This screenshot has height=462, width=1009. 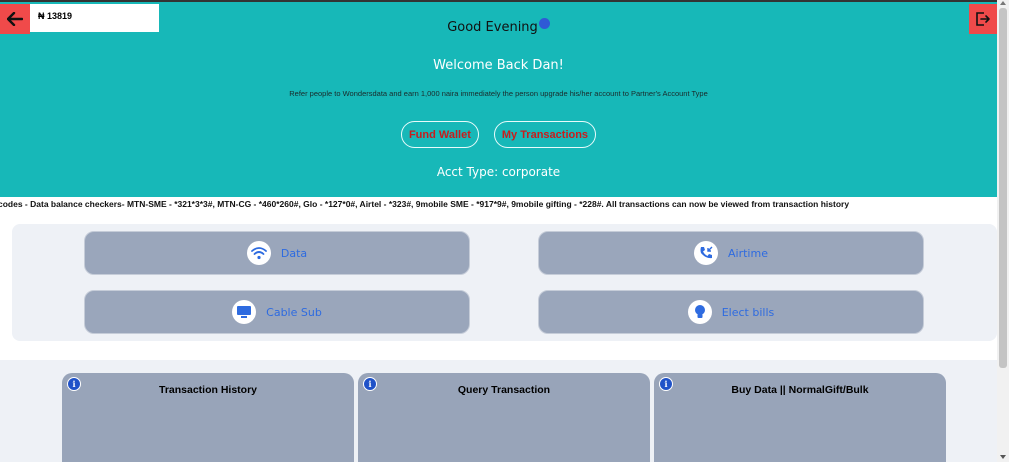 What do you see at coordinates (244, 312) in the screenshot?
I see `monitor-icon` at bounding box center [244, 312].